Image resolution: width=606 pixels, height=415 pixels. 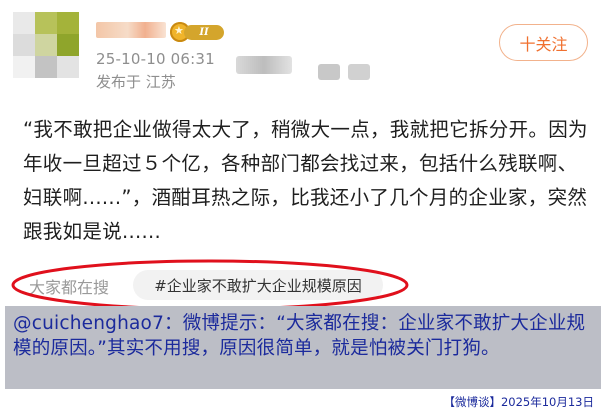 I want to click on username-blurred, so click(x=131, y=30).